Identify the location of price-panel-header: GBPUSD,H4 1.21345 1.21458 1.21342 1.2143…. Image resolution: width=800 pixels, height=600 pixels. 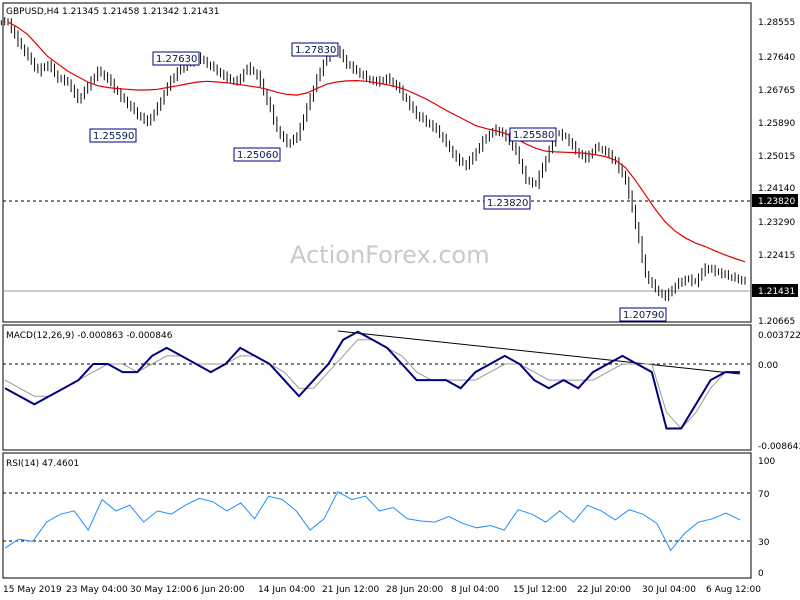
(112, 12).